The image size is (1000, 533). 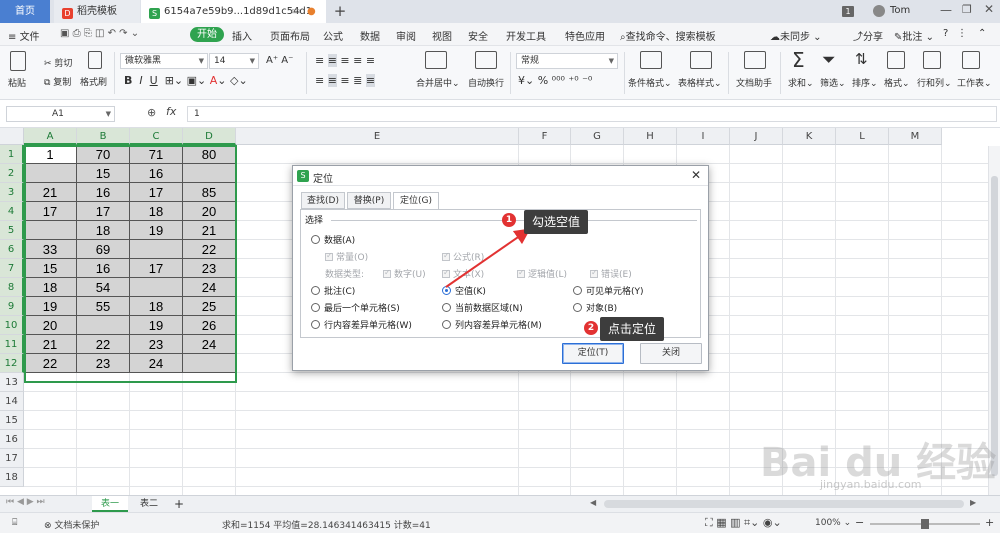 What do you see at coordinates (103, 192) in the screenshot?
I see `cell-b3: 16` at bounding box center [103, 192].